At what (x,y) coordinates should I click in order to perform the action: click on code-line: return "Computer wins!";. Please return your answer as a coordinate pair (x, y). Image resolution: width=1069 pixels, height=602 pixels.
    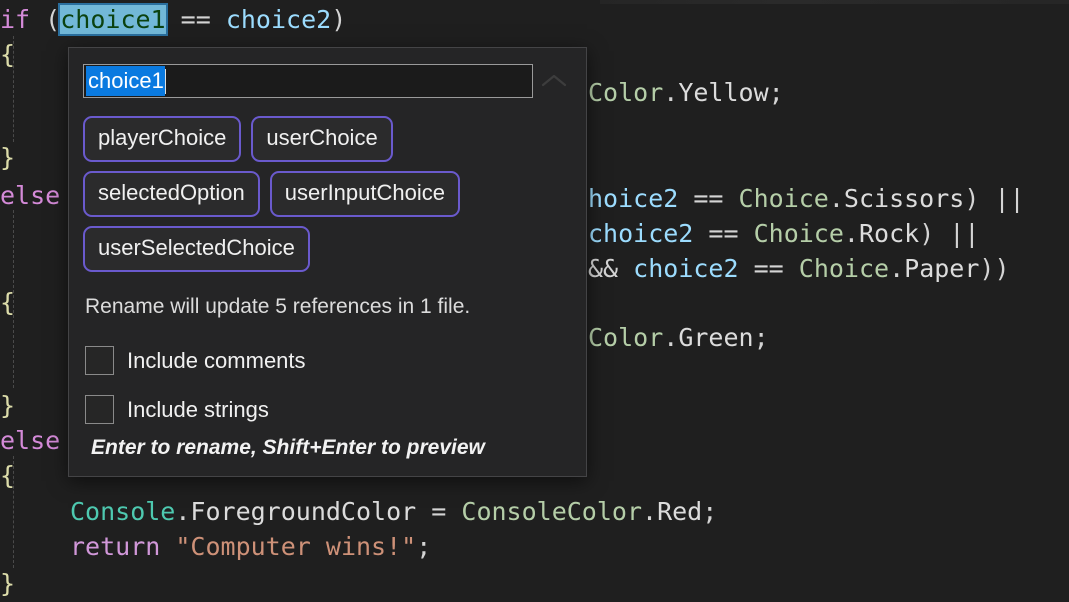
    Looking at the image, I should click on (534, 546).